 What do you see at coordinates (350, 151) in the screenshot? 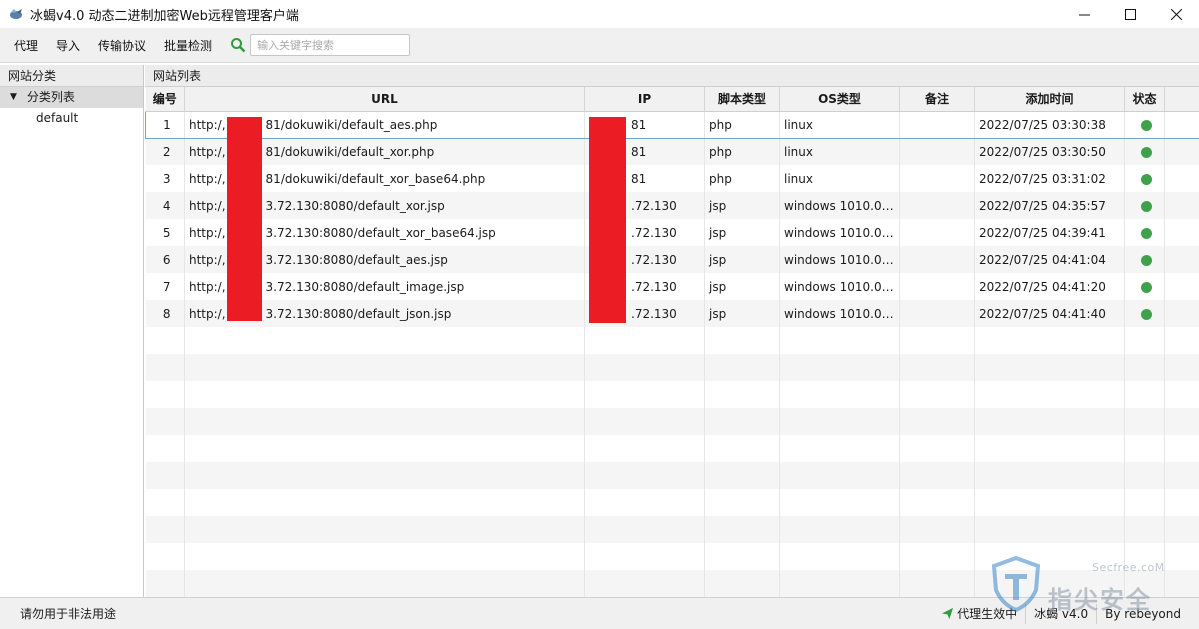
I see `url-suffix: 81/dokuwiki/default_xor.php` at bounding box center [350, 151].